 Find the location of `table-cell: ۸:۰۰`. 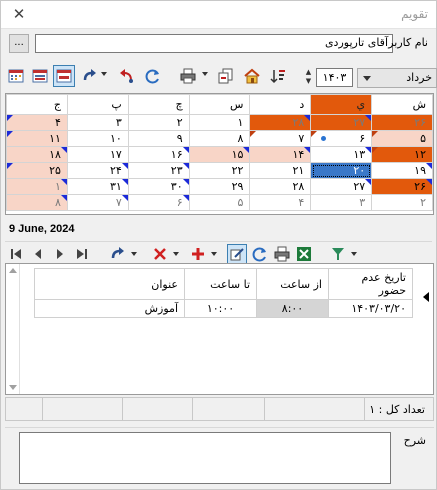

table-cell: ۸:۰۰ is located at coordinates (292, 308).